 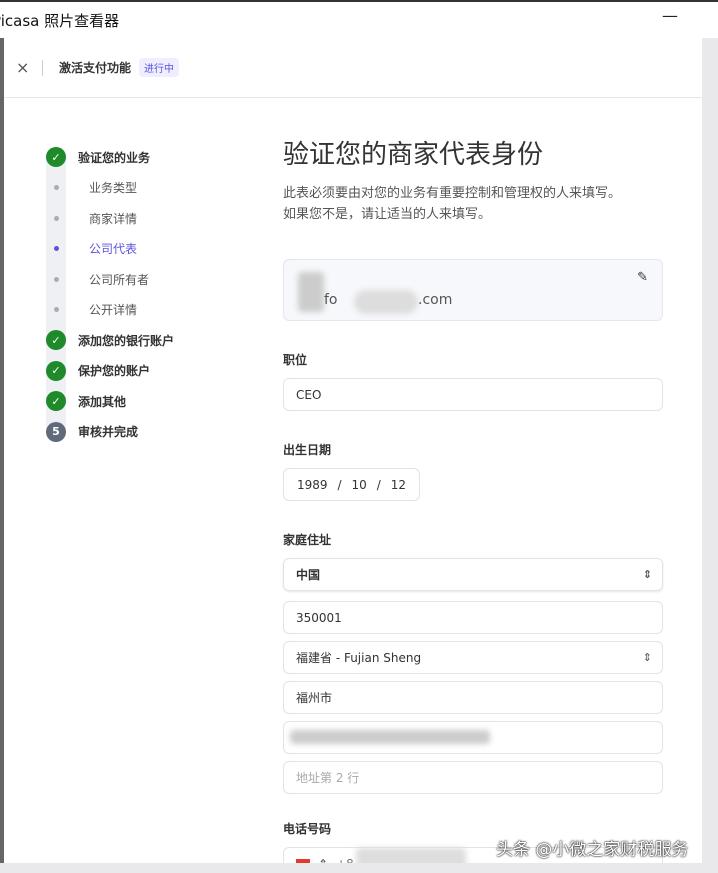 I want to click on country-select: 中国 ⇕, so click(x=473, y=574).